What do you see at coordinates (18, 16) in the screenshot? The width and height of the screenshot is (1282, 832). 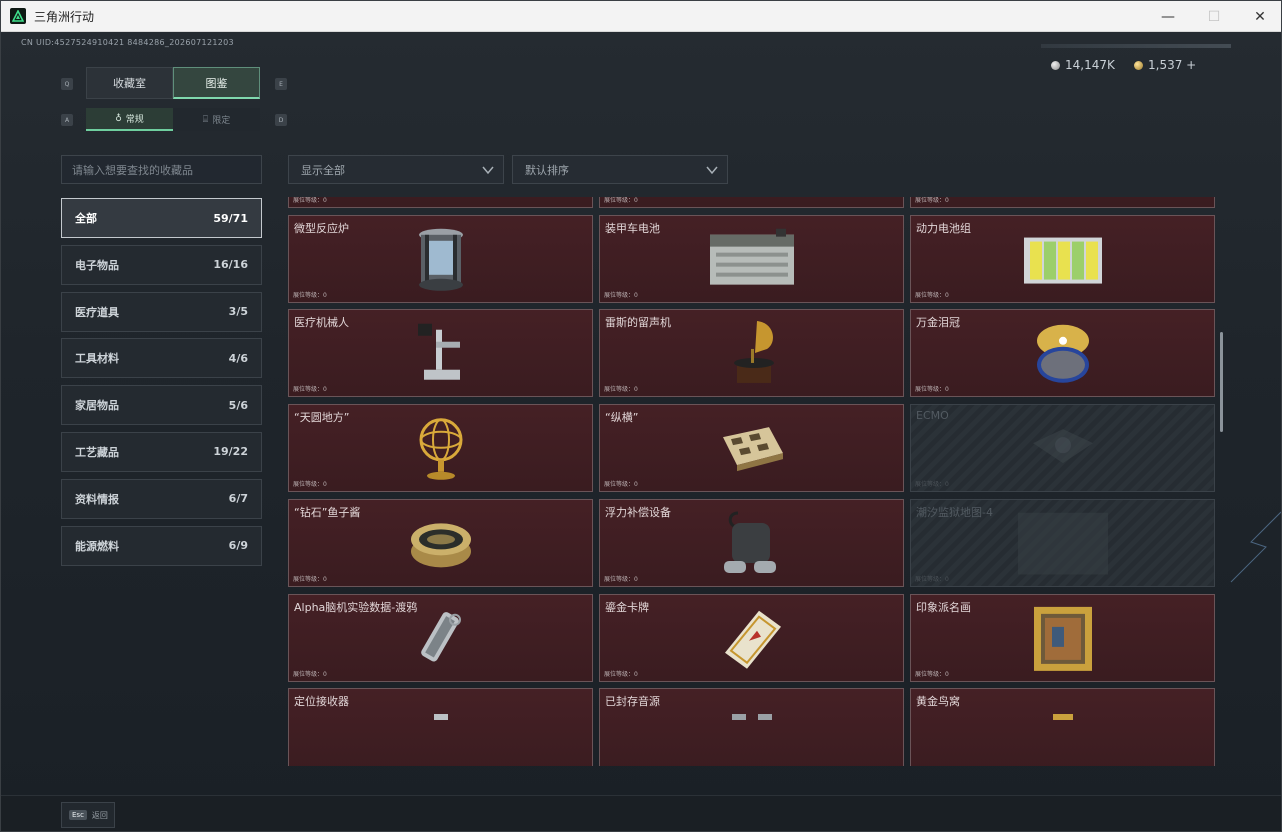 I see `app-logo-icon` at bounding box center [18, 16].